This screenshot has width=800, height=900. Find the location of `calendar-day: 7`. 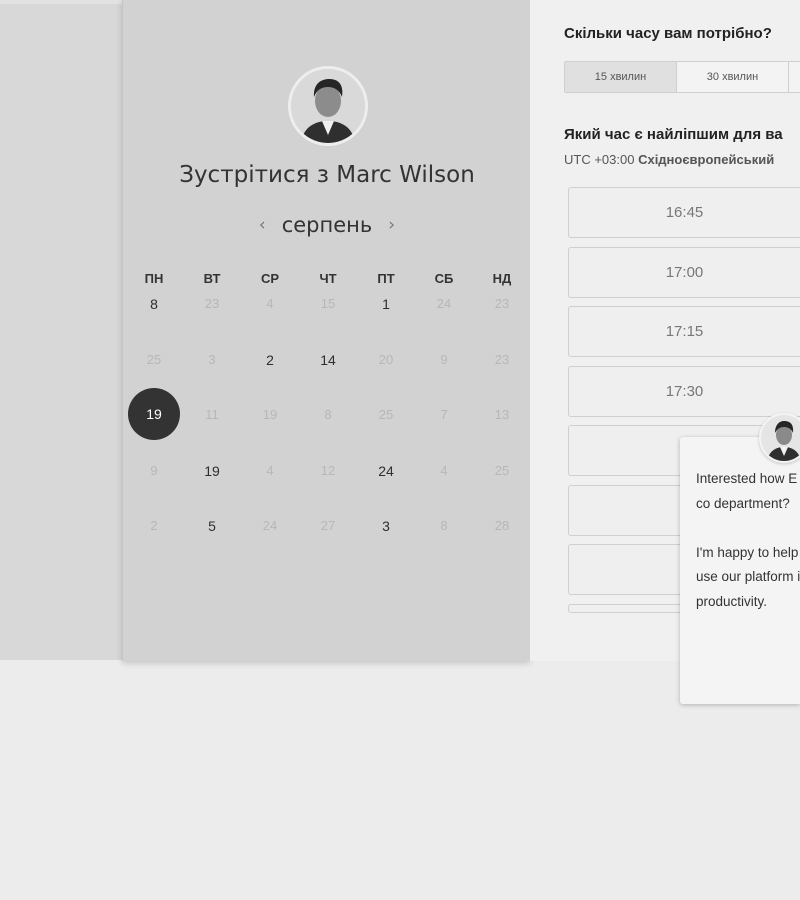

calendar-day: 7 is located at coordinates (444, 430).